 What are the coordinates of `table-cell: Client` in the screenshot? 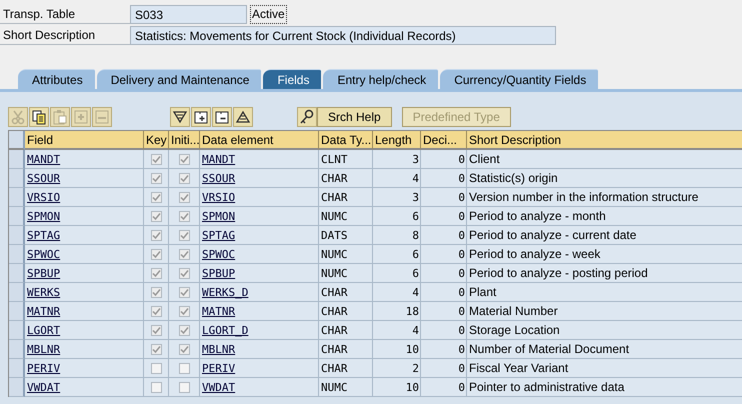 It's located at (484, 159).